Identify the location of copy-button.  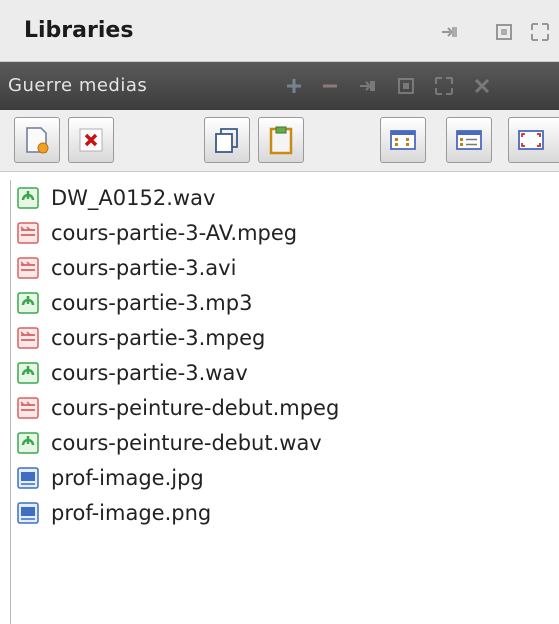
(227, 140).